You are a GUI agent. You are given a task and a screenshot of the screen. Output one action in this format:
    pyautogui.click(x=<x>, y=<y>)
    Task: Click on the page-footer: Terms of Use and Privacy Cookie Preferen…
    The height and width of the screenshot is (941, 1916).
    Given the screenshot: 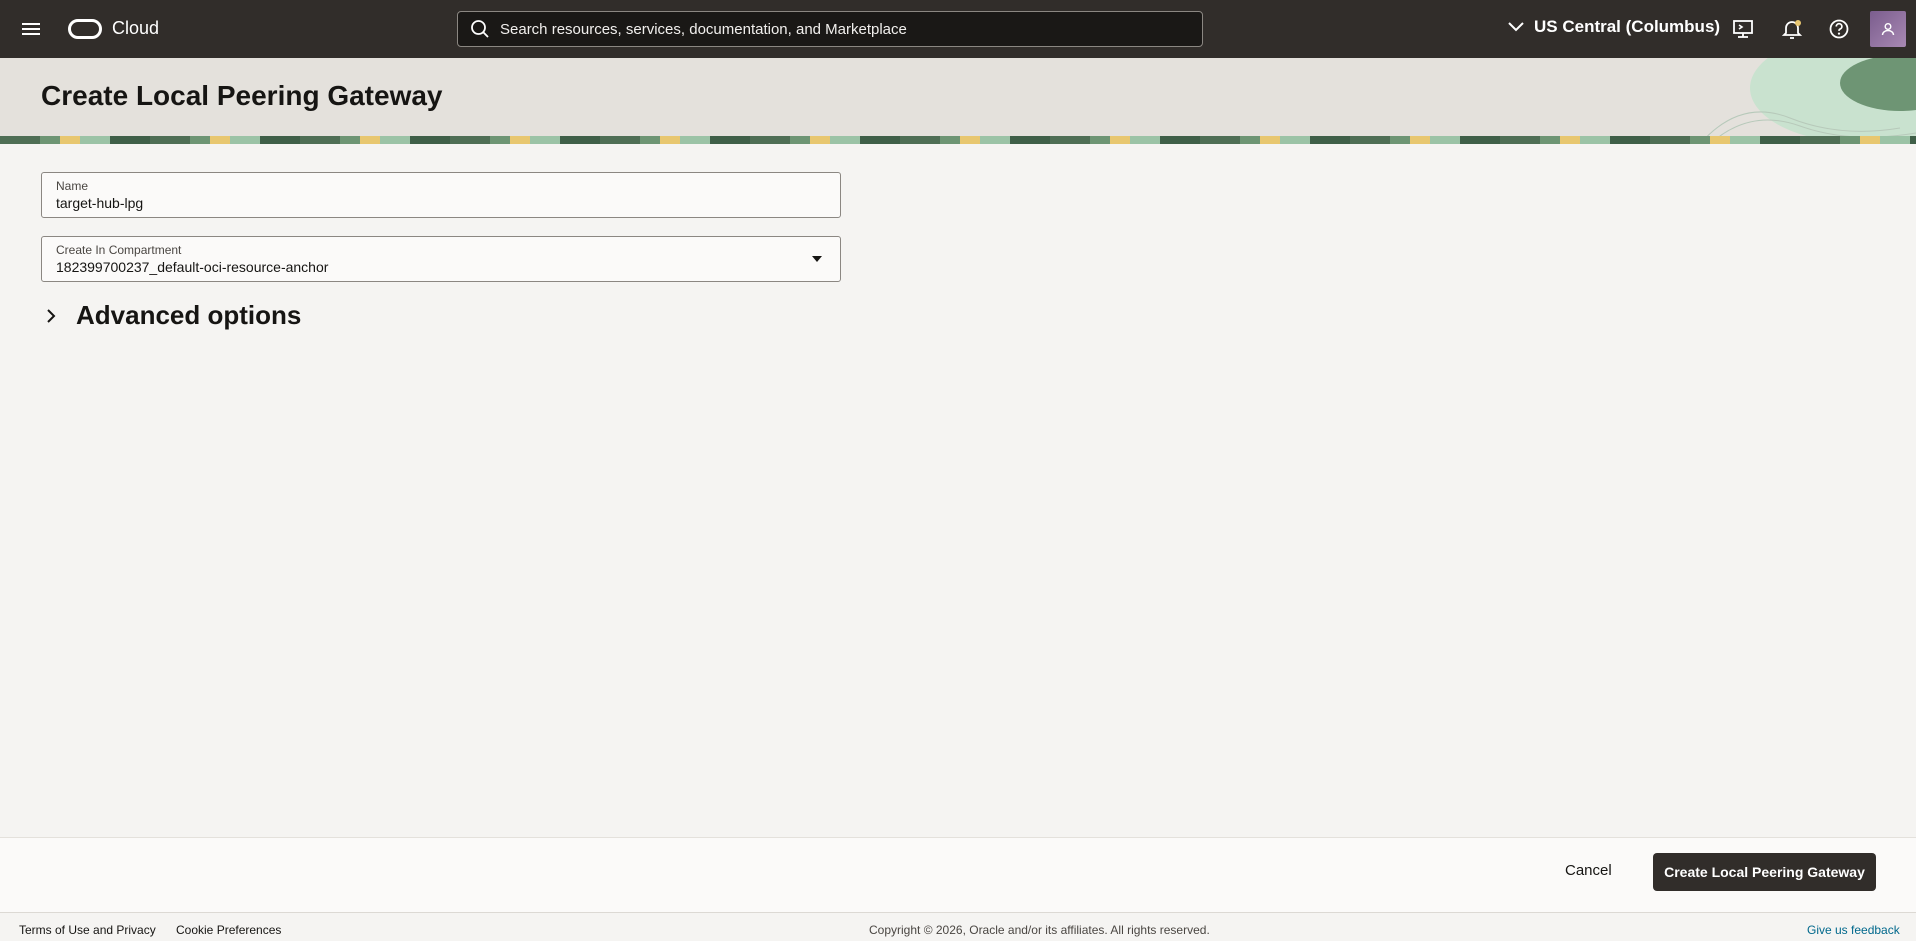 What is the action you would take?
    pyautogui.click(x=958, y=926)
    